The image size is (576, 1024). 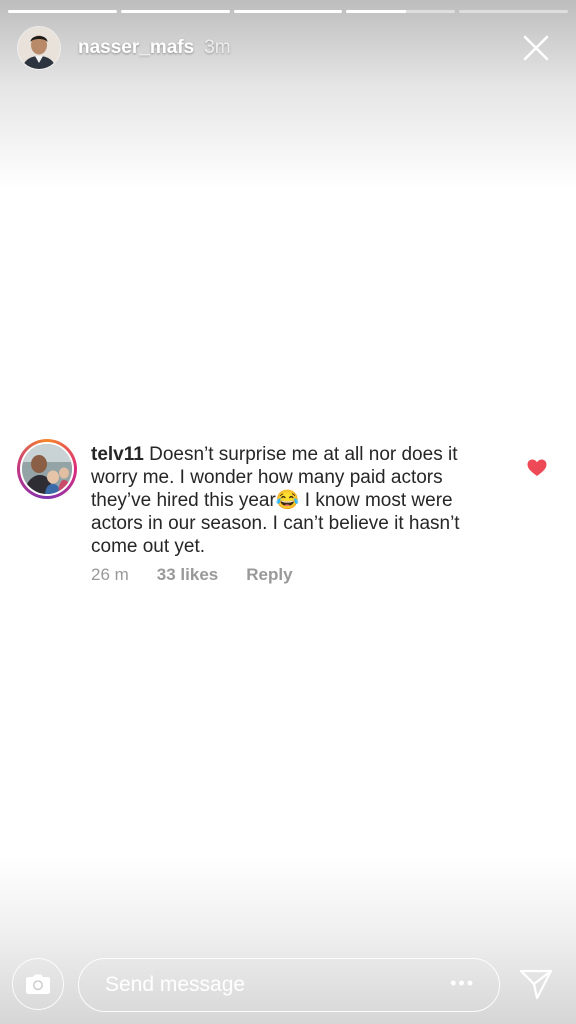 I want to click on comment-meta: 26 m 33 likes Reply, so click(x=192, y=575).